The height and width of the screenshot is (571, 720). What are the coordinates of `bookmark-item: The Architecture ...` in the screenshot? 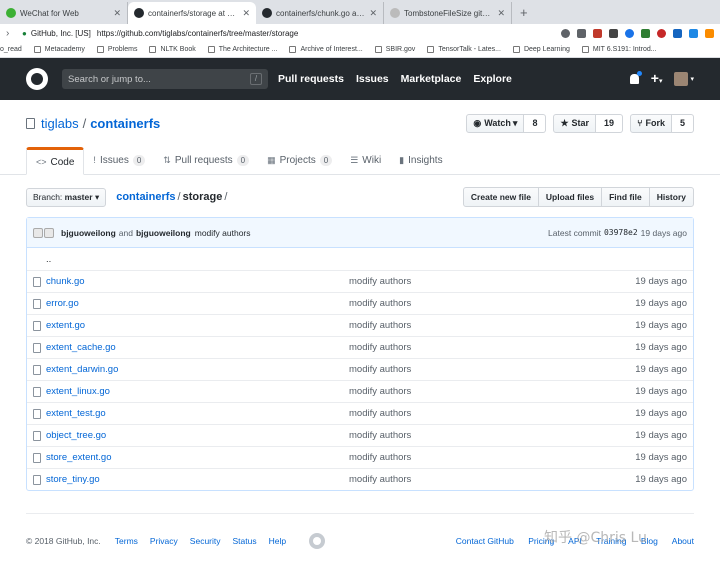 It's located at (242, 49).